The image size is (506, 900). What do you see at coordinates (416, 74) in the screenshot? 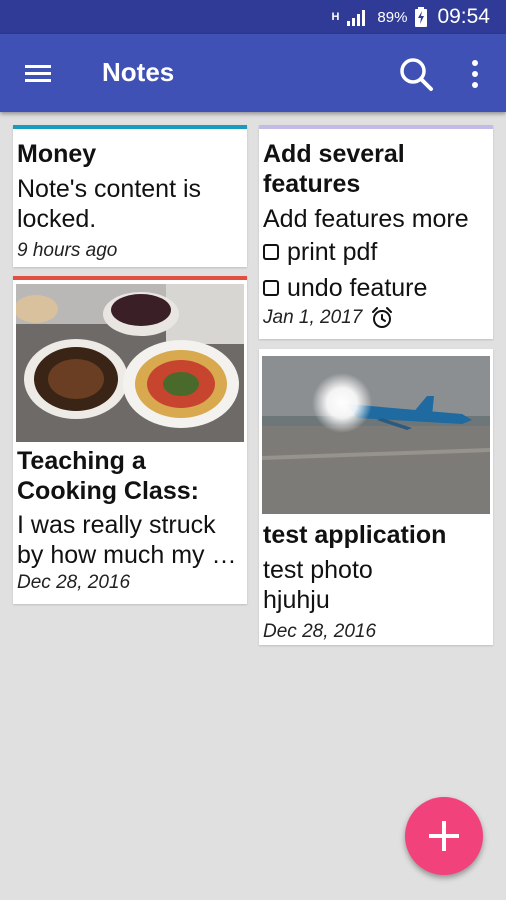
I see `search-icon` at bounding box center [416, 74].